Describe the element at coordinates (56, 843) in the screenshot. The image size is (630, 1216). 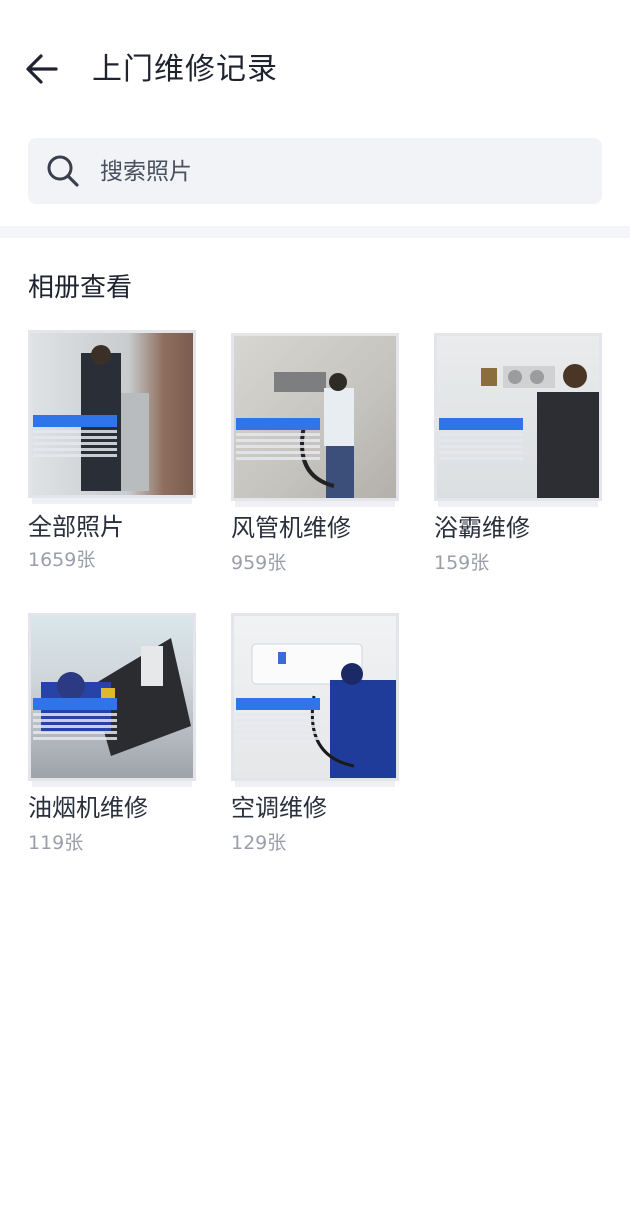
I see `album-count: 119张` at that location.